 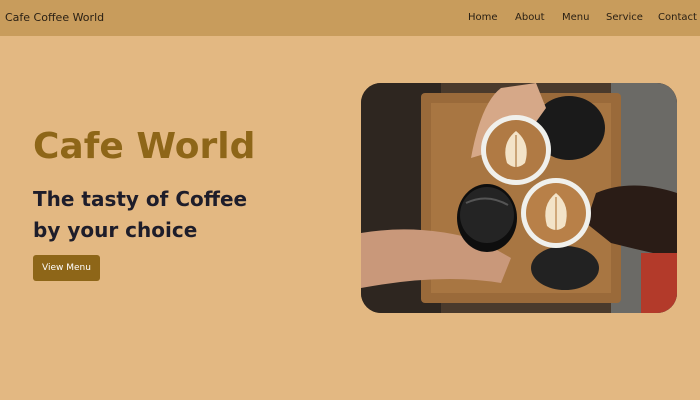 I want to click on nav-link-service: Service, so click(x=624, y=17).